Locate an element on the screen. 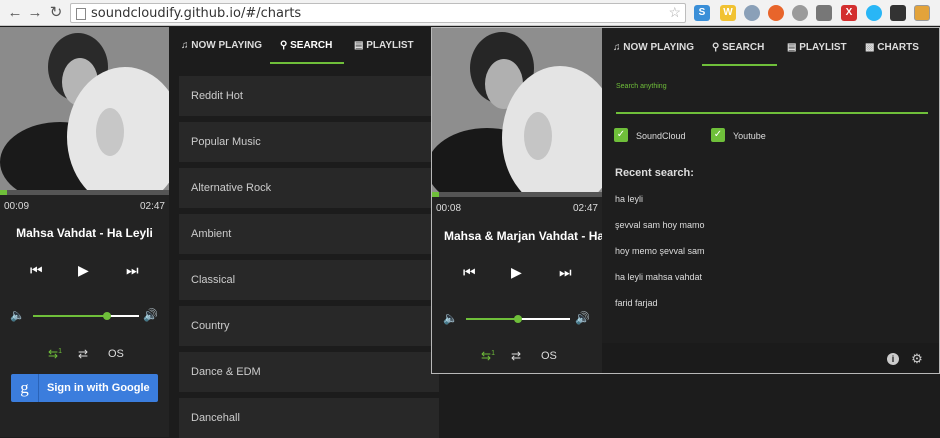 This screenshot has height=438, width=940. album-photo is located at coordinates (84, 108).